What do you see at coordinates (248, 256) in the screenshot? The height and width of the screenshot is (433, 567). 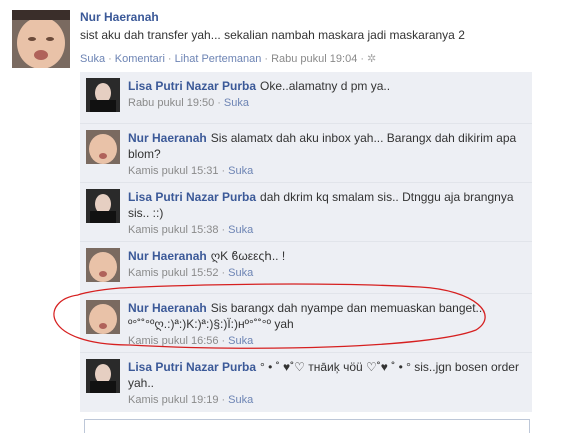 I see `comment-text: ღK ϐωεεςհ.. !` at bounding box center [248, 256].